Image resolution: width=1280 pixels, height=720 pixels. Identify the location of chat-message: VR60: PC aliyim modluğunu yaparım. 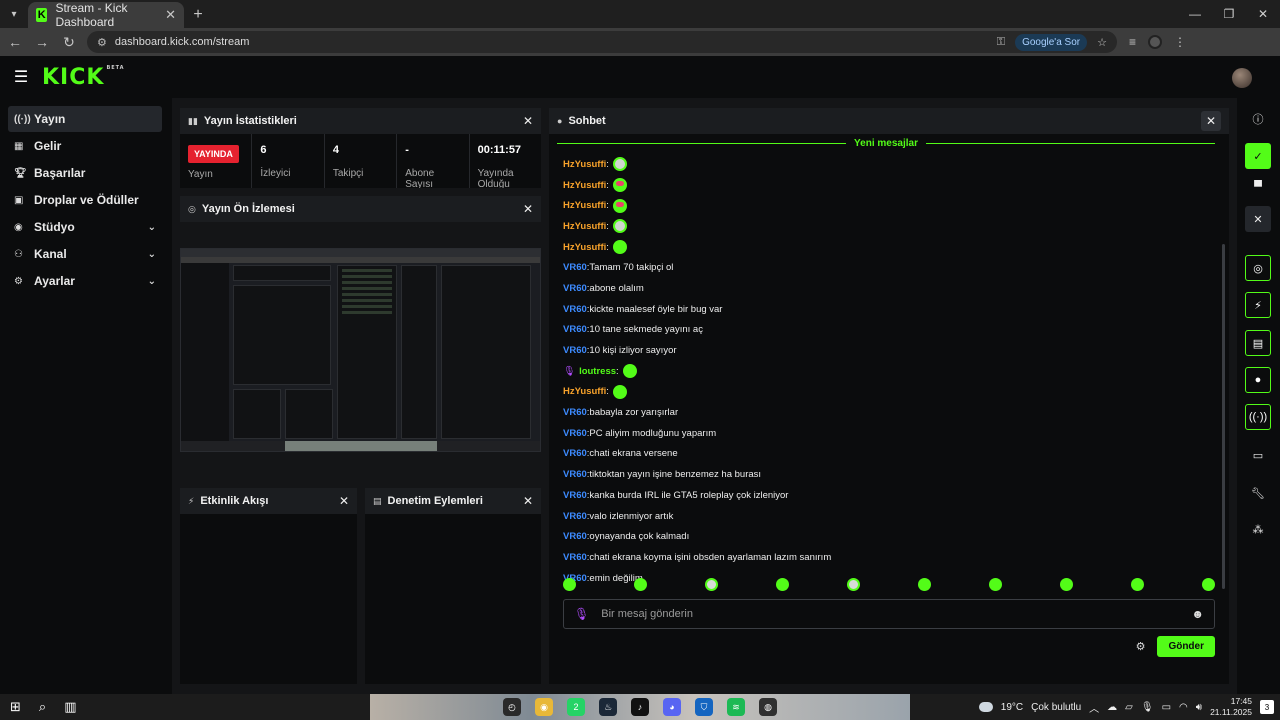
(888, 433).